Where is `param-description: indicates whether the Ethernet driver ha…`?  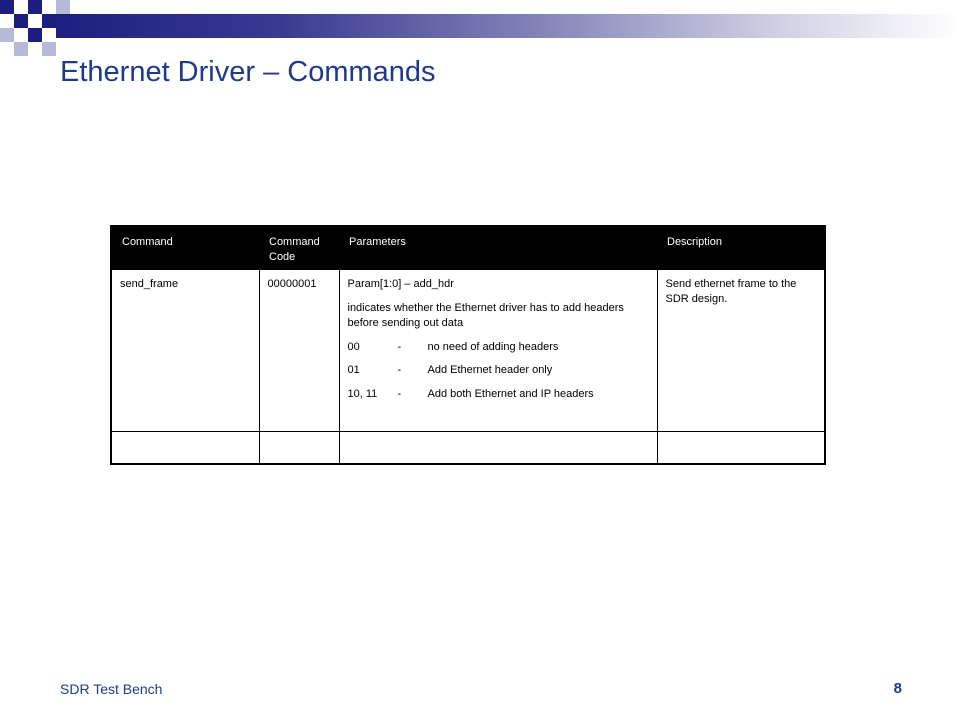
param-description: indicates whether the Ethernet driver ha… is located at coordinates (485, 315).